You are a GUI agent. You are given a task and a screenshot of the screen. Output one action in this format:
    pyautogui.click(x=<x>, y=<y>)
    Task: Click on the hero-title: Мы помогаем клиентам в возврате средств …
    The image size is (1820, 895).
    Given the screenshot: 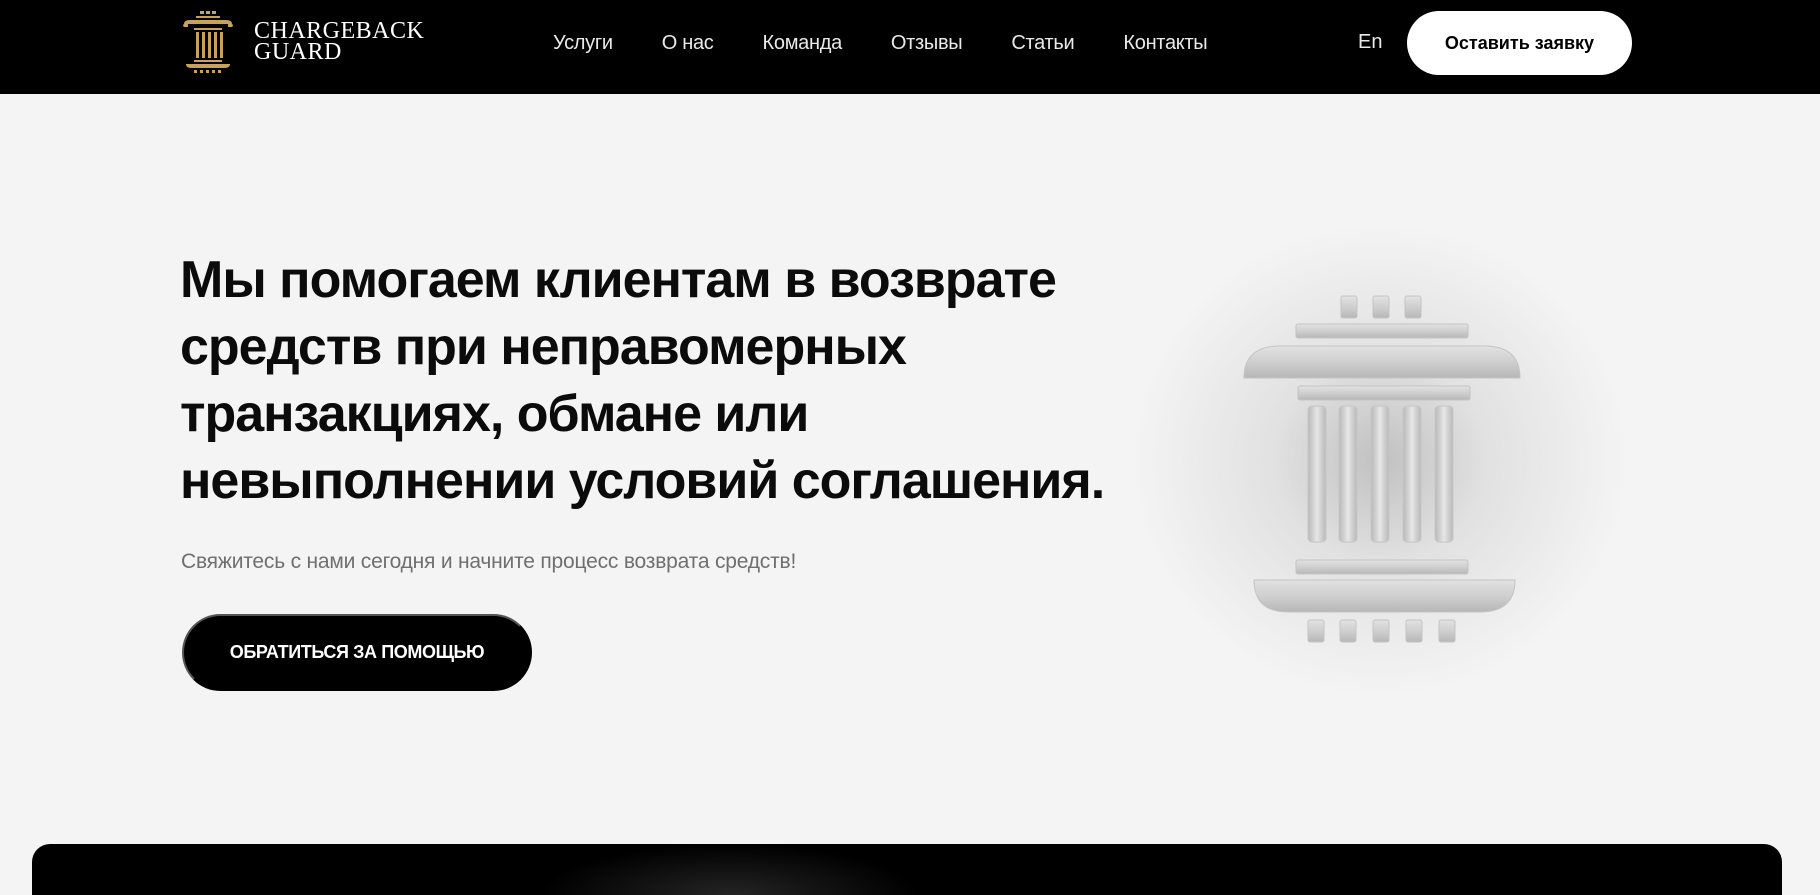 What is the action you would take?
    pyautogui.click(x=642, y=380)
    